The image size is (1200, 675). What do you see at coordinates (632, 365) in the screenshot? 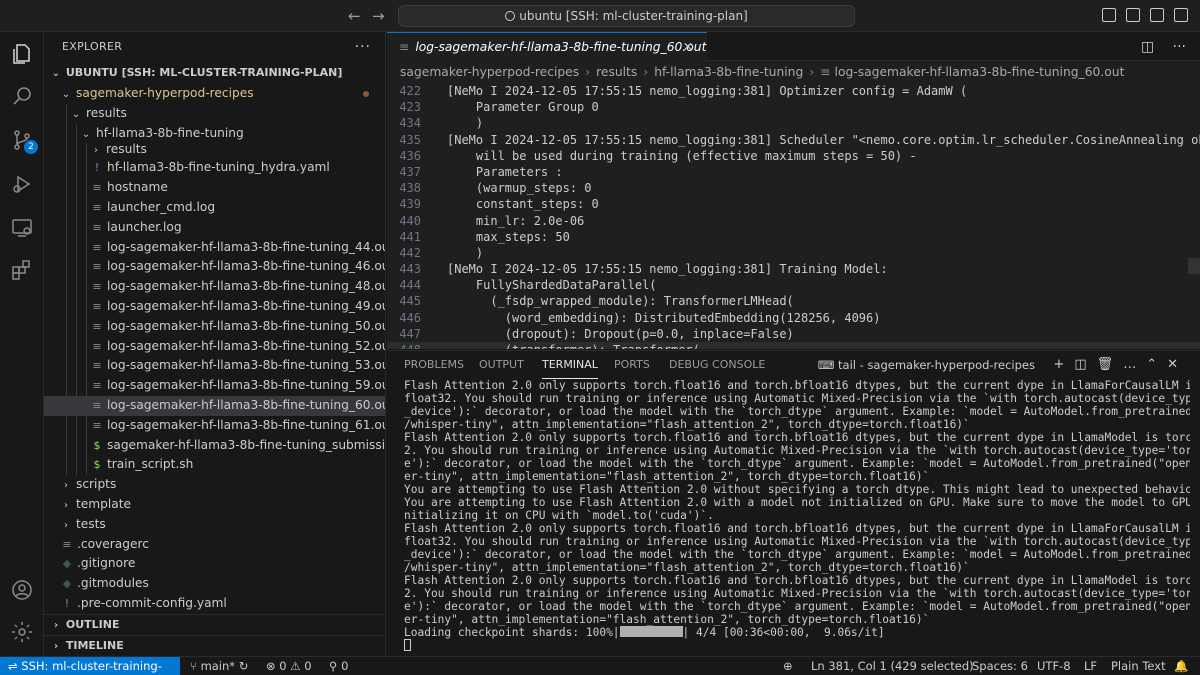
I see `tab-ports: PORTS` at bounding box center [632, 365].